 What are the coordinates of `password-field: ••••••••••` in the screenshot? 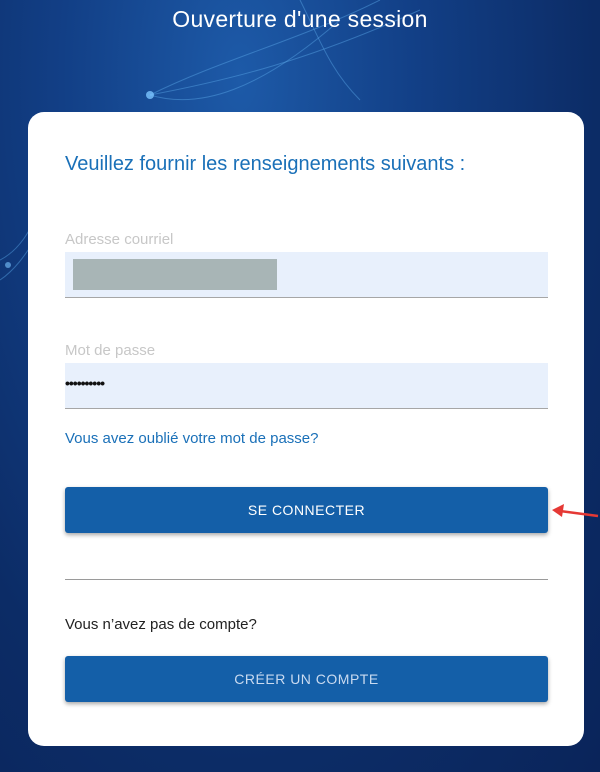 It's located at (306, 386).